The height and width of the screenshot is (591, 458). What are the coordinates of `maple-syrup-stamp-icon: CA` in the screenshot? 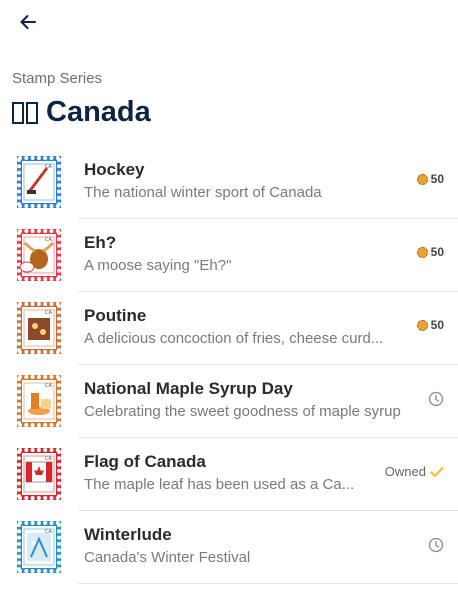 It's located at (39, 401).